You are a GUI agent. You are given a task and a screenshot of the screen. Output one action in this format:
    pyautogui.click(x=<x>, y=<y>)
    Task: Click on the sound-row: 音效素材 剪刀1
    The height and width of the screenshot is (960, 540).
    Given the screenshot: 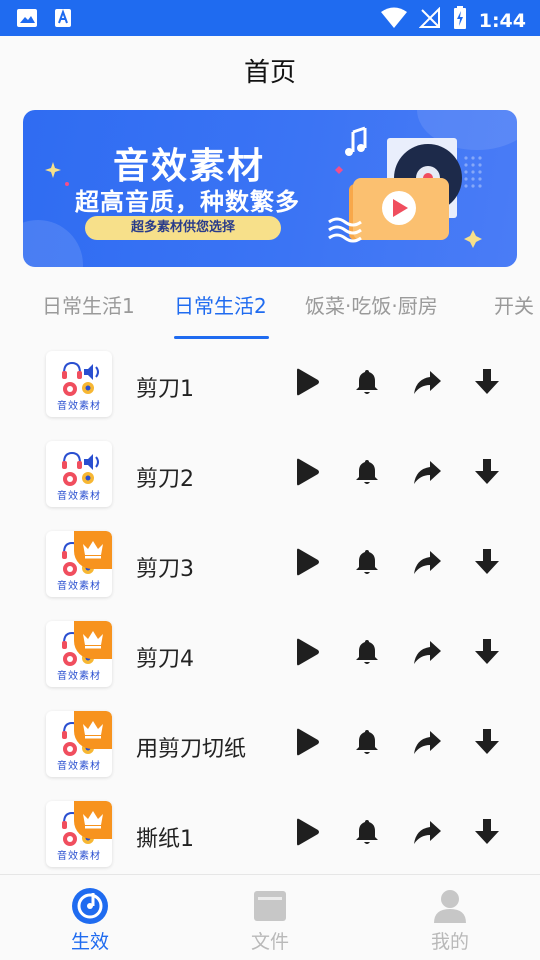 What is the action you would take?
    pyautogui.click(x=270, y=385)
    